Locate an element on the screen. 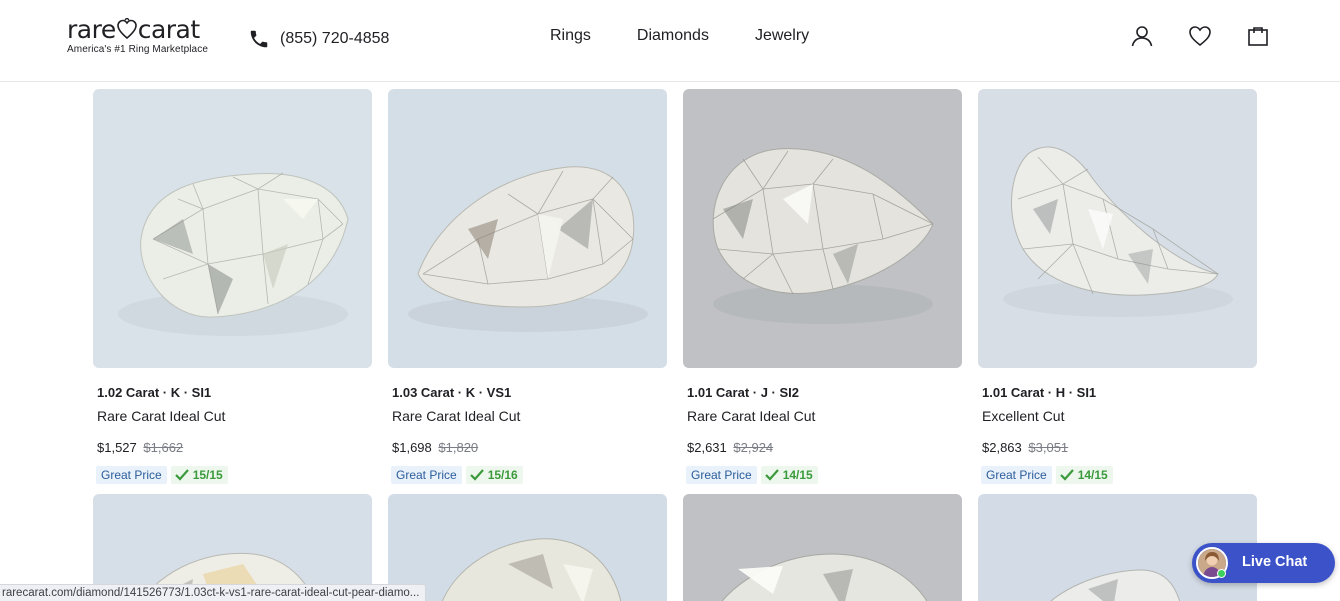  nav-rings: Rings is located at coordinates (570, 36).